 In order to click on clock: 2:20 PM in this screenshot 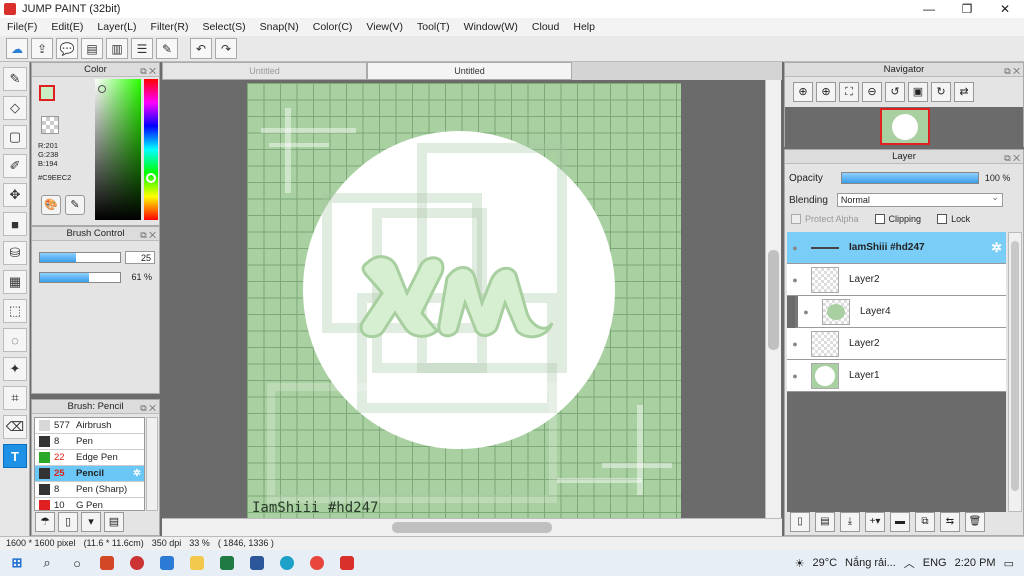, I will do `click(975, 563)`.